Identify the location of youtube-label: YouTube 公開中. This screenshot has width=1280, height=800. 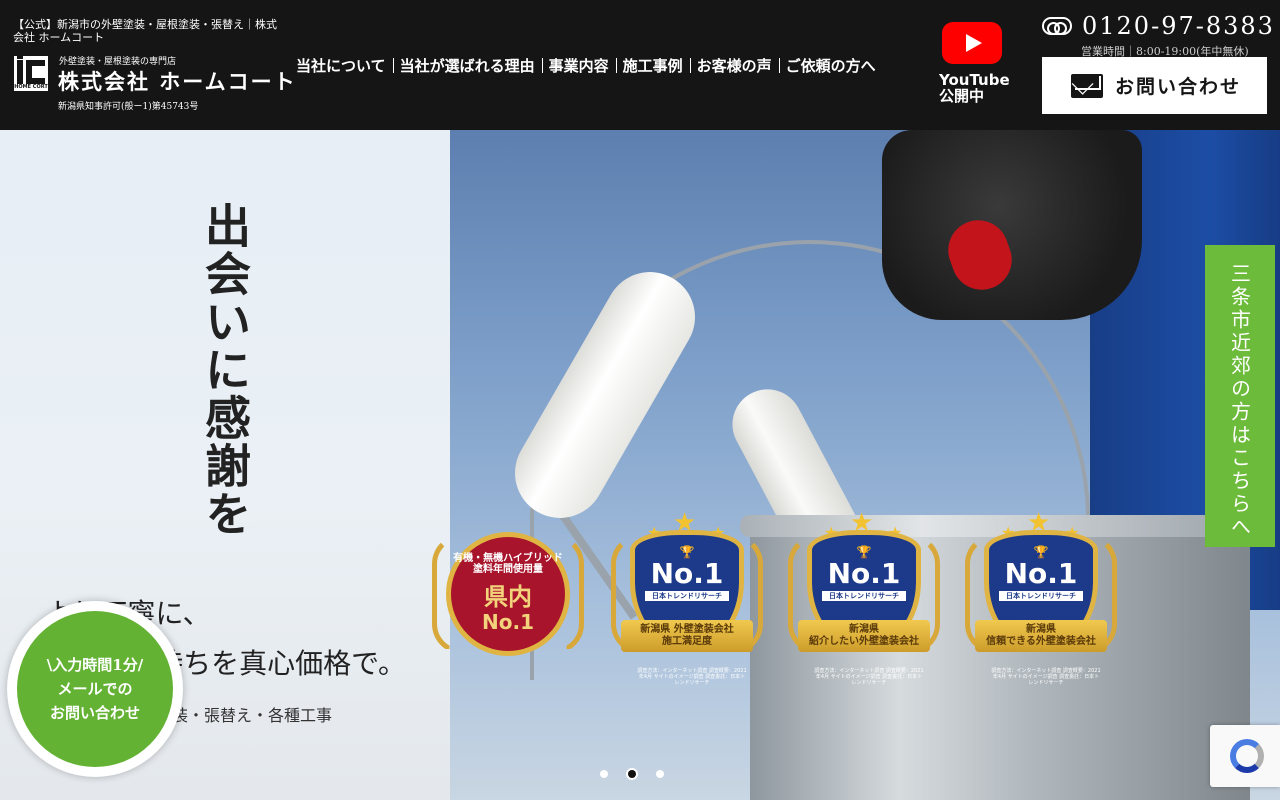
(974, 88).